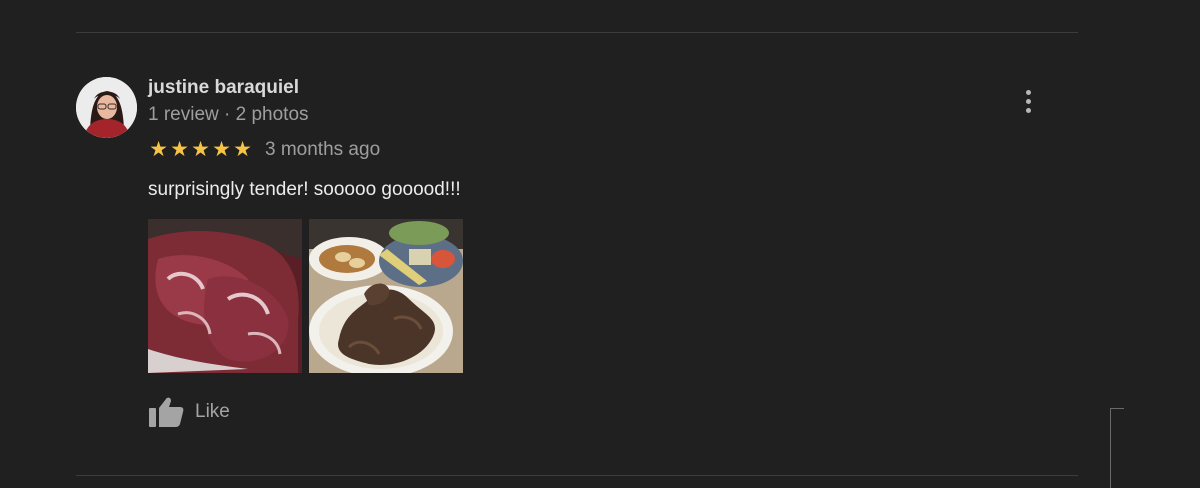 Image resolution: width=1200 pixels, height=488 pixels. What do you see at coordinates (386, 296) in the screenshot?
I see `review-photo-cooked-meal` at bounding box center [386, 296].